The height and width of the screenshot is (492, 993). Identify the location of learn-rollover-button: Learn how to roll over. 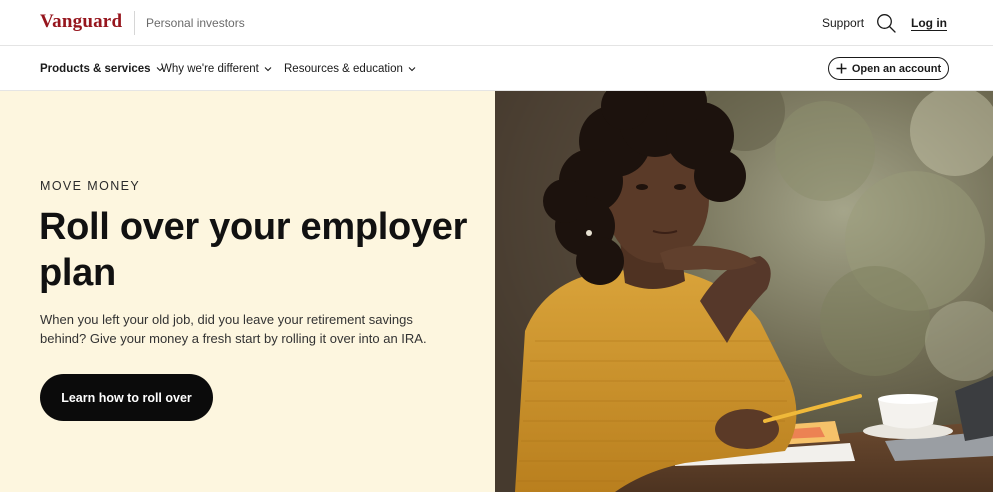
(126, 397).